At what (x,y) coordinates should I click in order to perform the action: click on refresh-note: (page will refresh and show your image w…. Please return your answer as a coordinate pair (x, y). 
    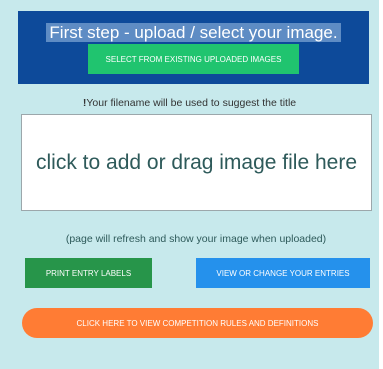
    Looking at the image, I should click on (196, 239).